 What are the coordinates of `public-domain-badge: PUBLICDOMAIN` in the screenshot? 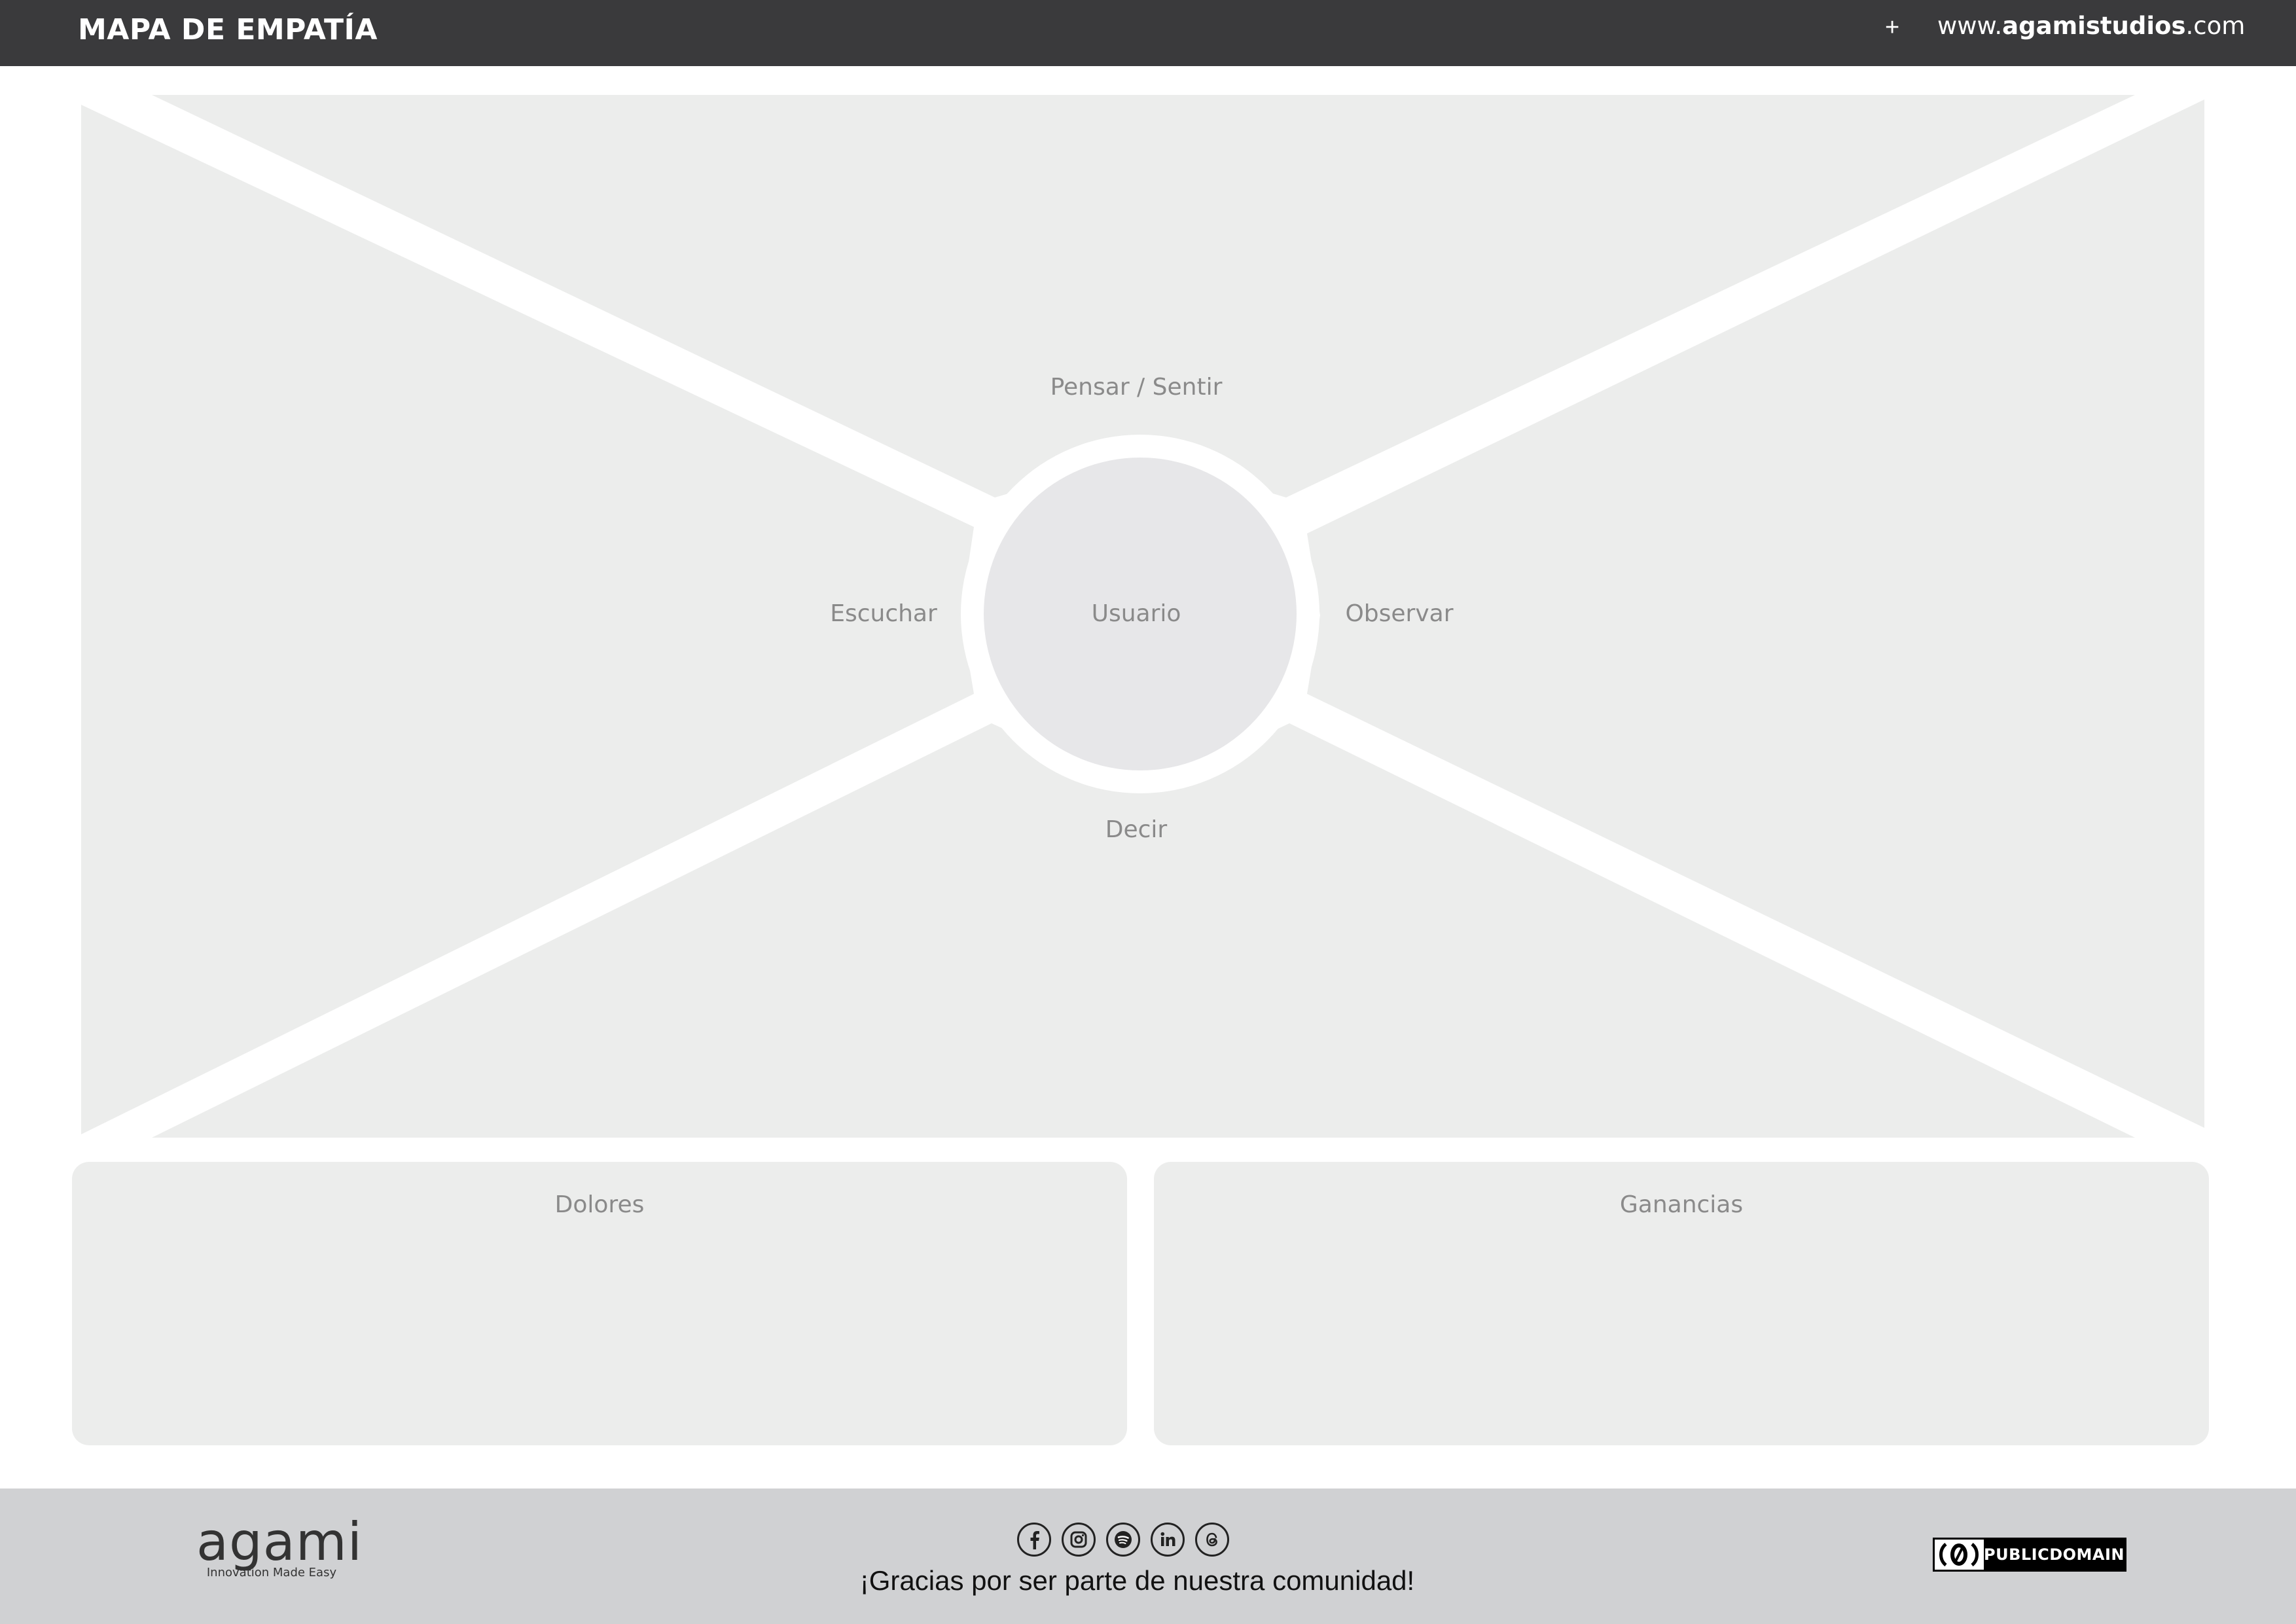 It's located at (2029, 1555).